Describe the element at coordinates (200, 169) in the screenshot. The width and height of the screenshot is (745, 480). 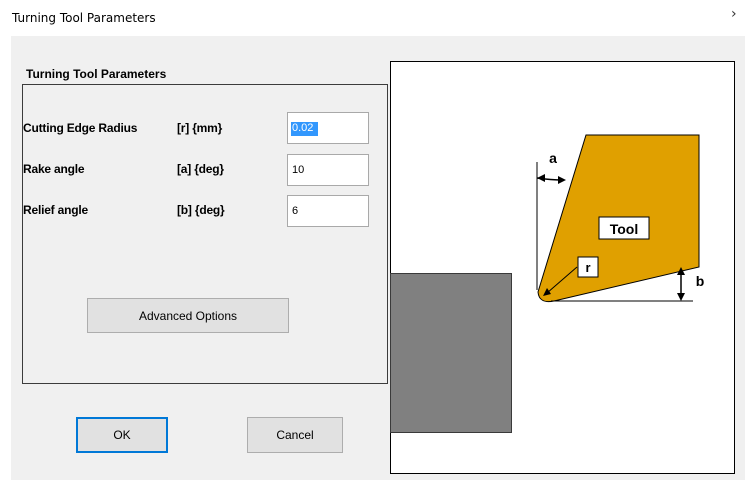
I see `rake-angle-unit: [a] {deg}` at that location.